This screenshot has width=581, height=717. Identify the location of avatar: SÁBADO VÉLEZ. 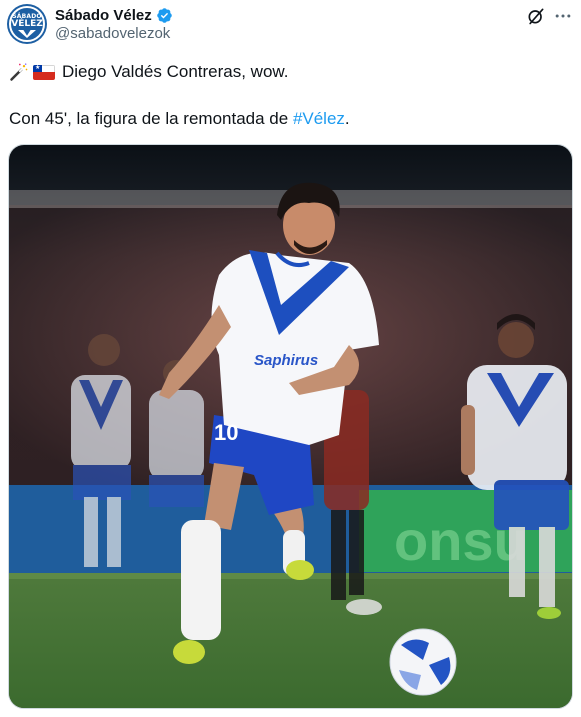
(27, 24).